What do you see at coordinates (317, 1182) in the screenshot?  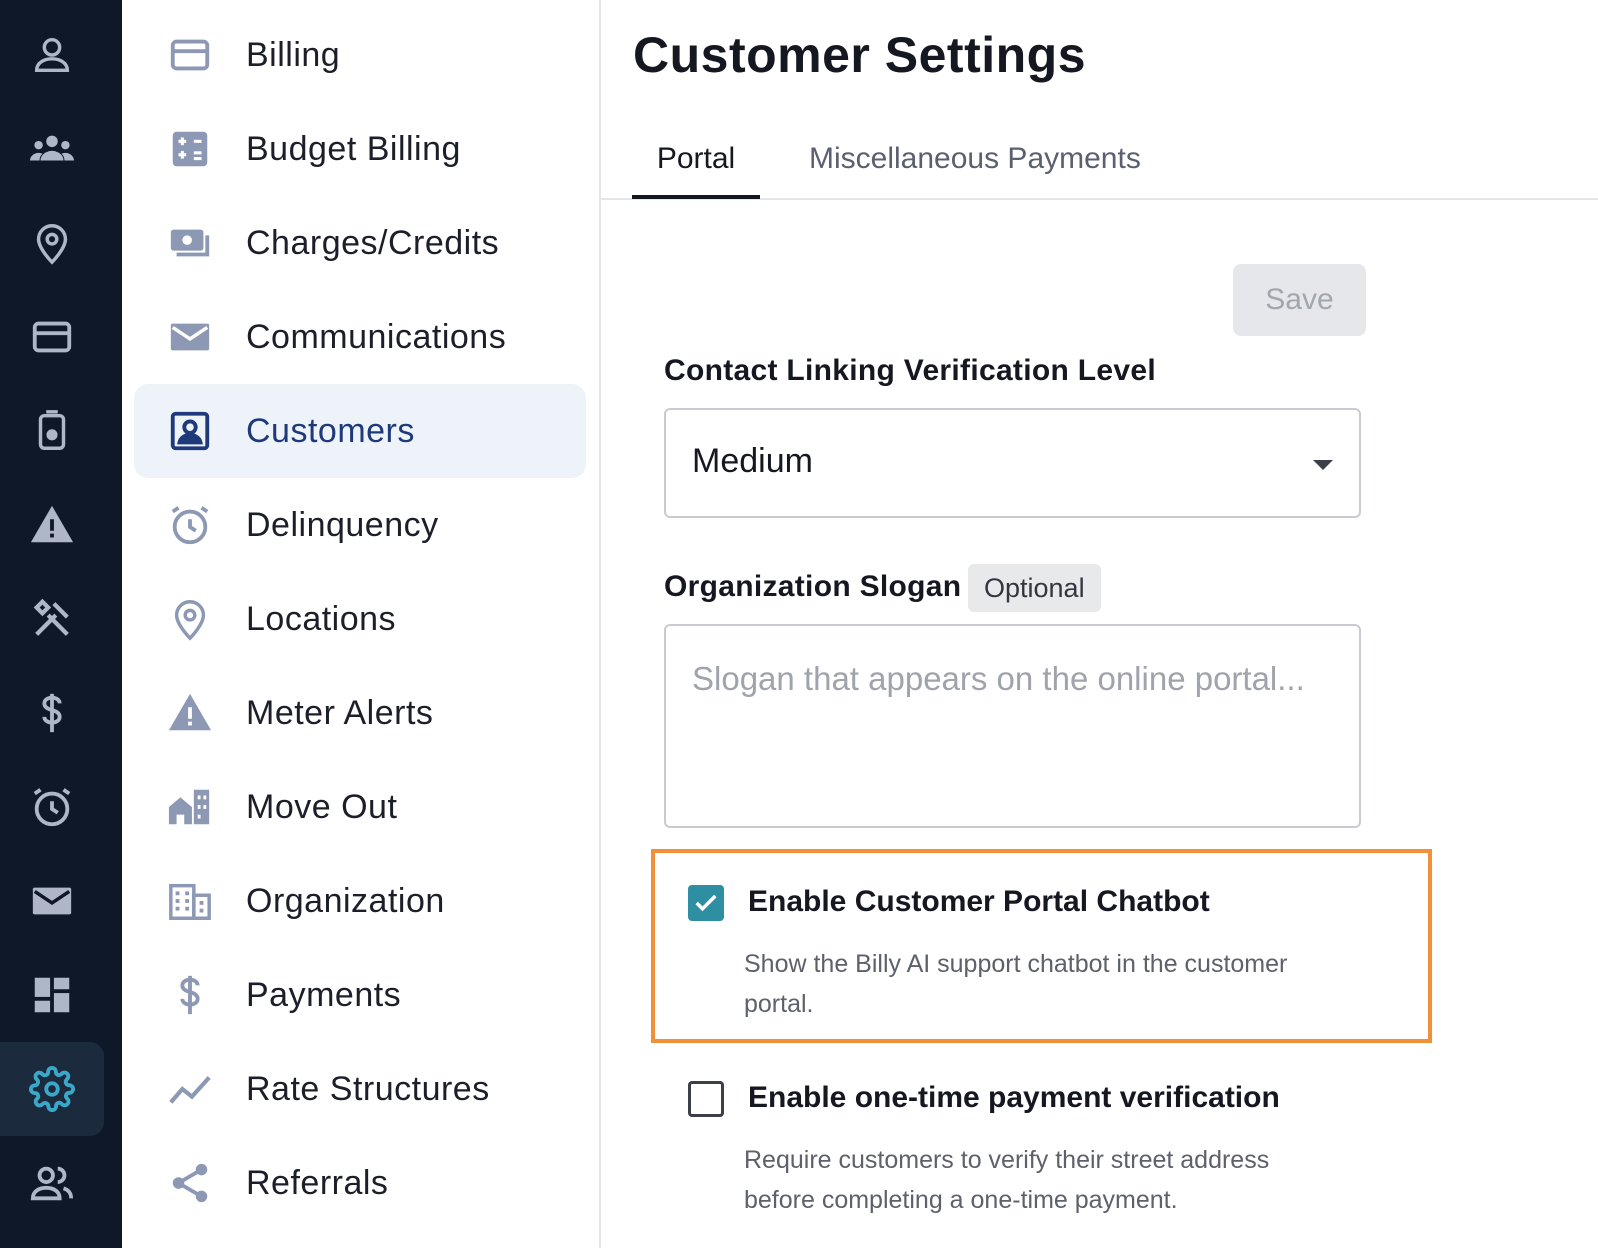 I see `subnav-item-label: Referrals` at bounding box center [317, 1182].